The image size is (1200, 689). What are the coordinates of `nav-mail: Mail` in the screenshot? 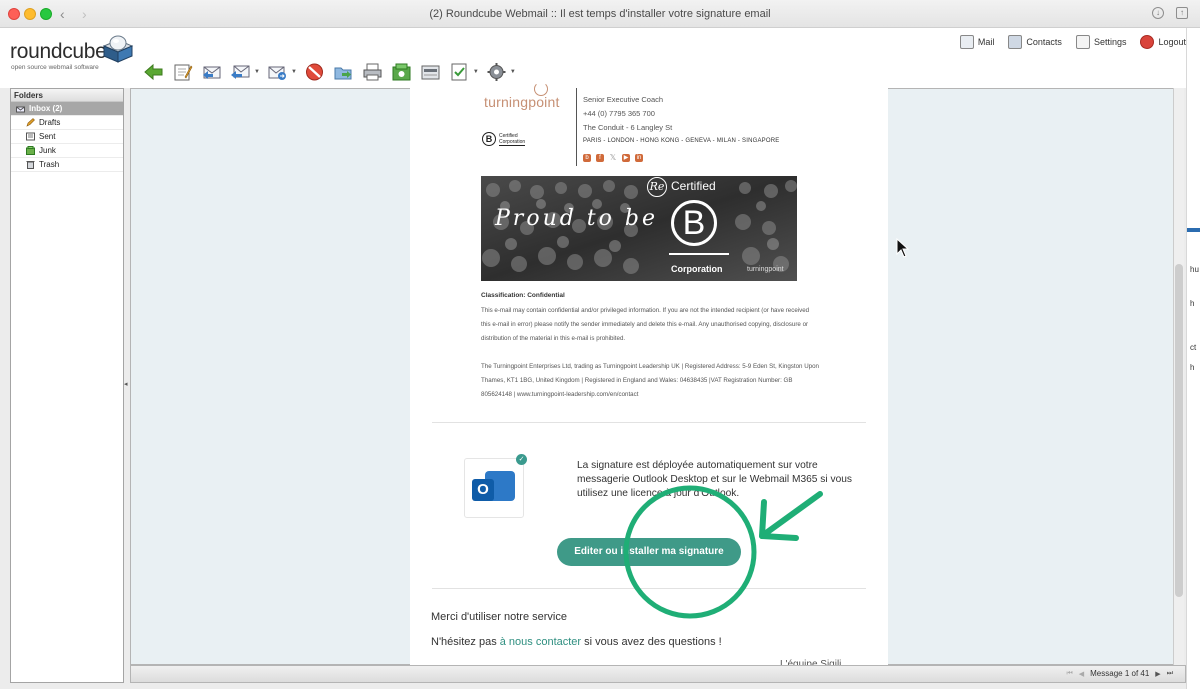 It's located at (976, 42).